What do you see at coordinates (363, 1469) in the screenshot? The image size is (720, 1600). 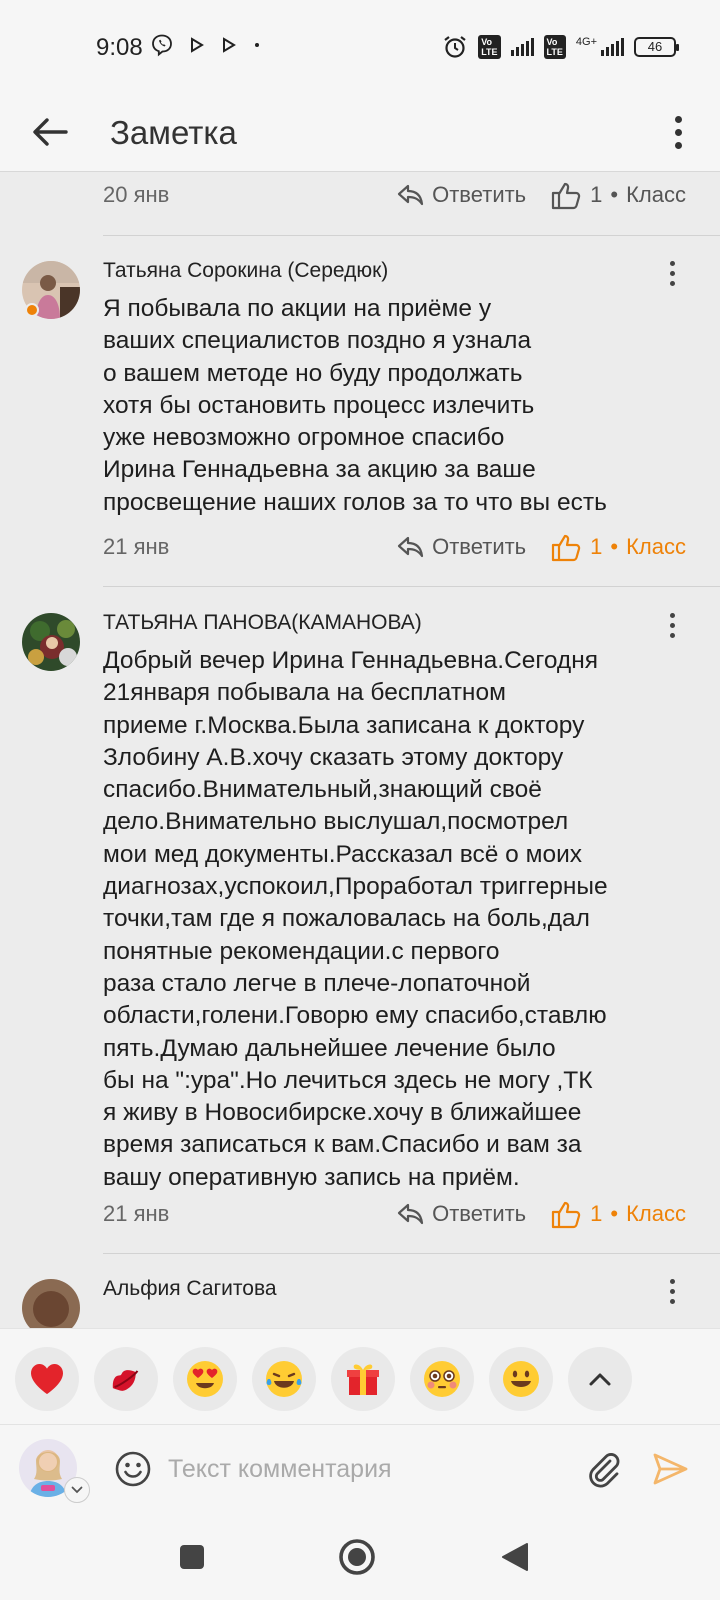 I see `comment-input` at bounding box center [363, 1469].